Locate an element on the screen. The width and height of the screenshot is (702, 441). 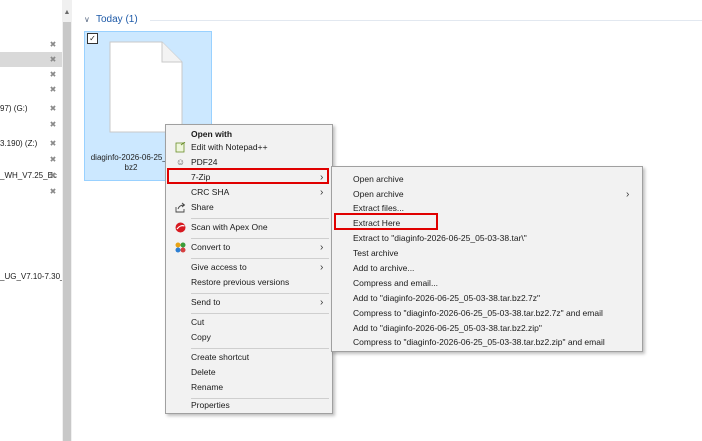
menu-item-delete: Delete is located at coordinates (249, 372).